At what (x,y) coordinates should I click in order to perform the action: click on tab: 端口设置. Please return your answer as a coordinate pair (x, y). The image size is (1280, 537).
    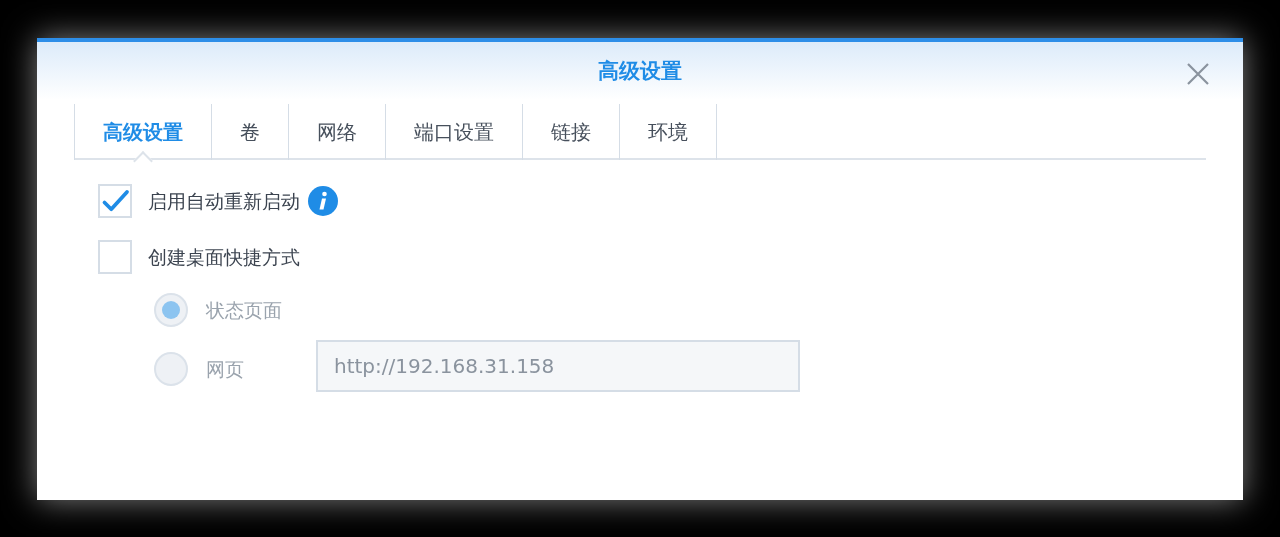
    Looking at the image, I should click on (453, 132).